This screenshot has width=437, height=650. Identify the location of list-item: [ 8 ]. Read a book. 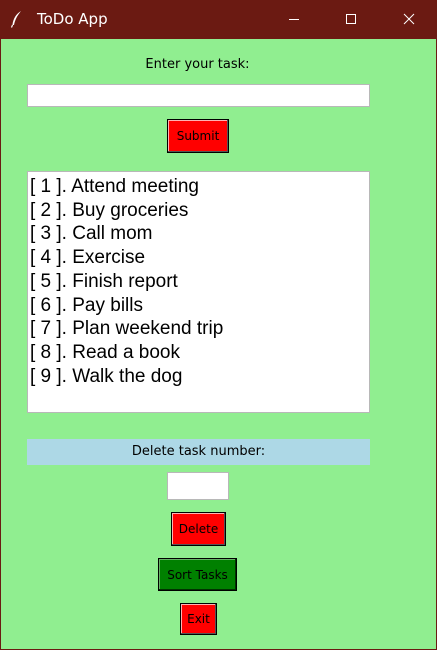
(199, 353).